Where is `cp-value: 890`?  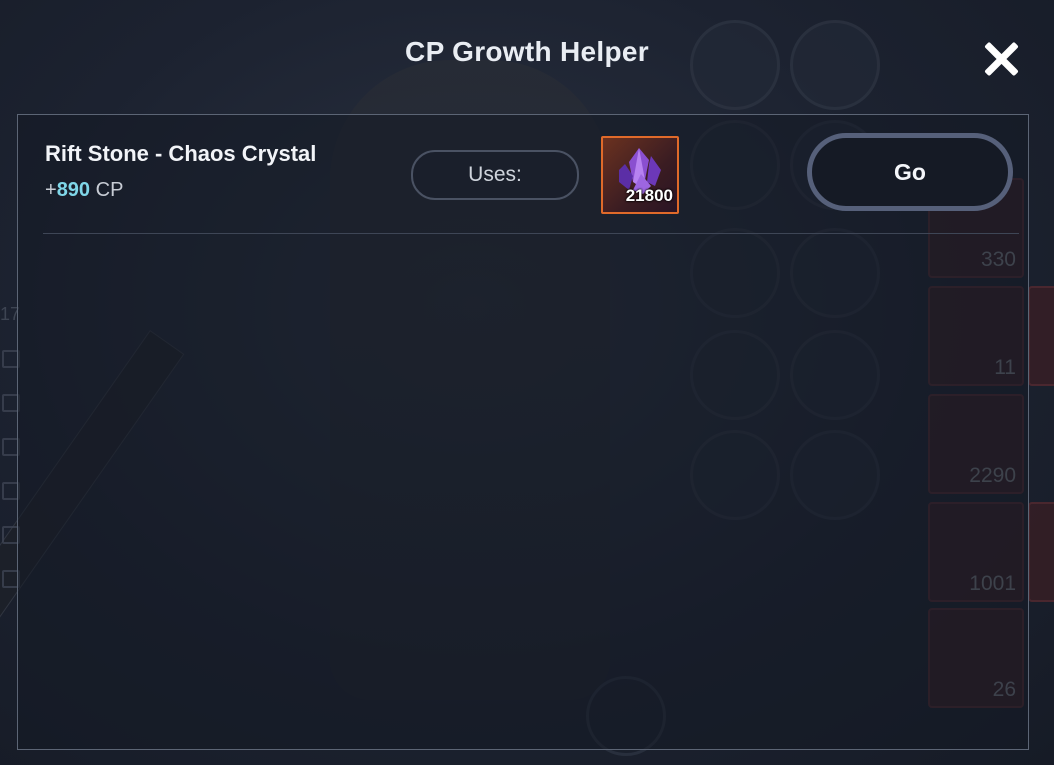
cp-value: 890 is located at coordinates (73, 190).